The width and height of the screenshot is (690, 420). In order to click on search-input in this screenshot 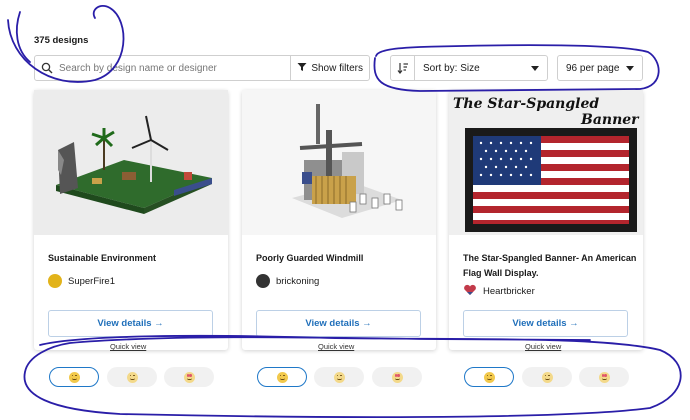, I will do `click(175, 68)`.